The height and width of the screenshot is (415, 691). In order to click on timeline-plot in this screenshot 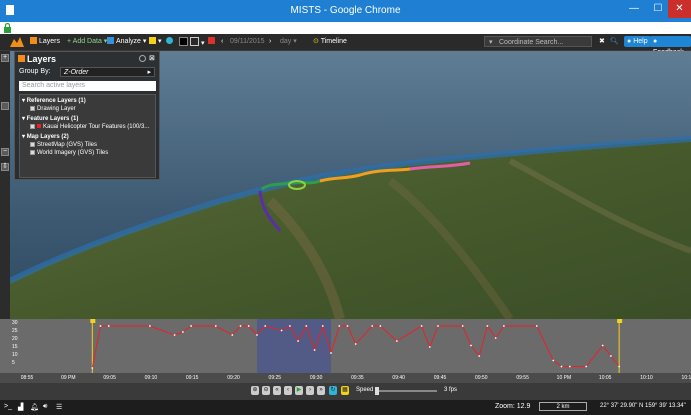, I will do `click(356, 346)`.